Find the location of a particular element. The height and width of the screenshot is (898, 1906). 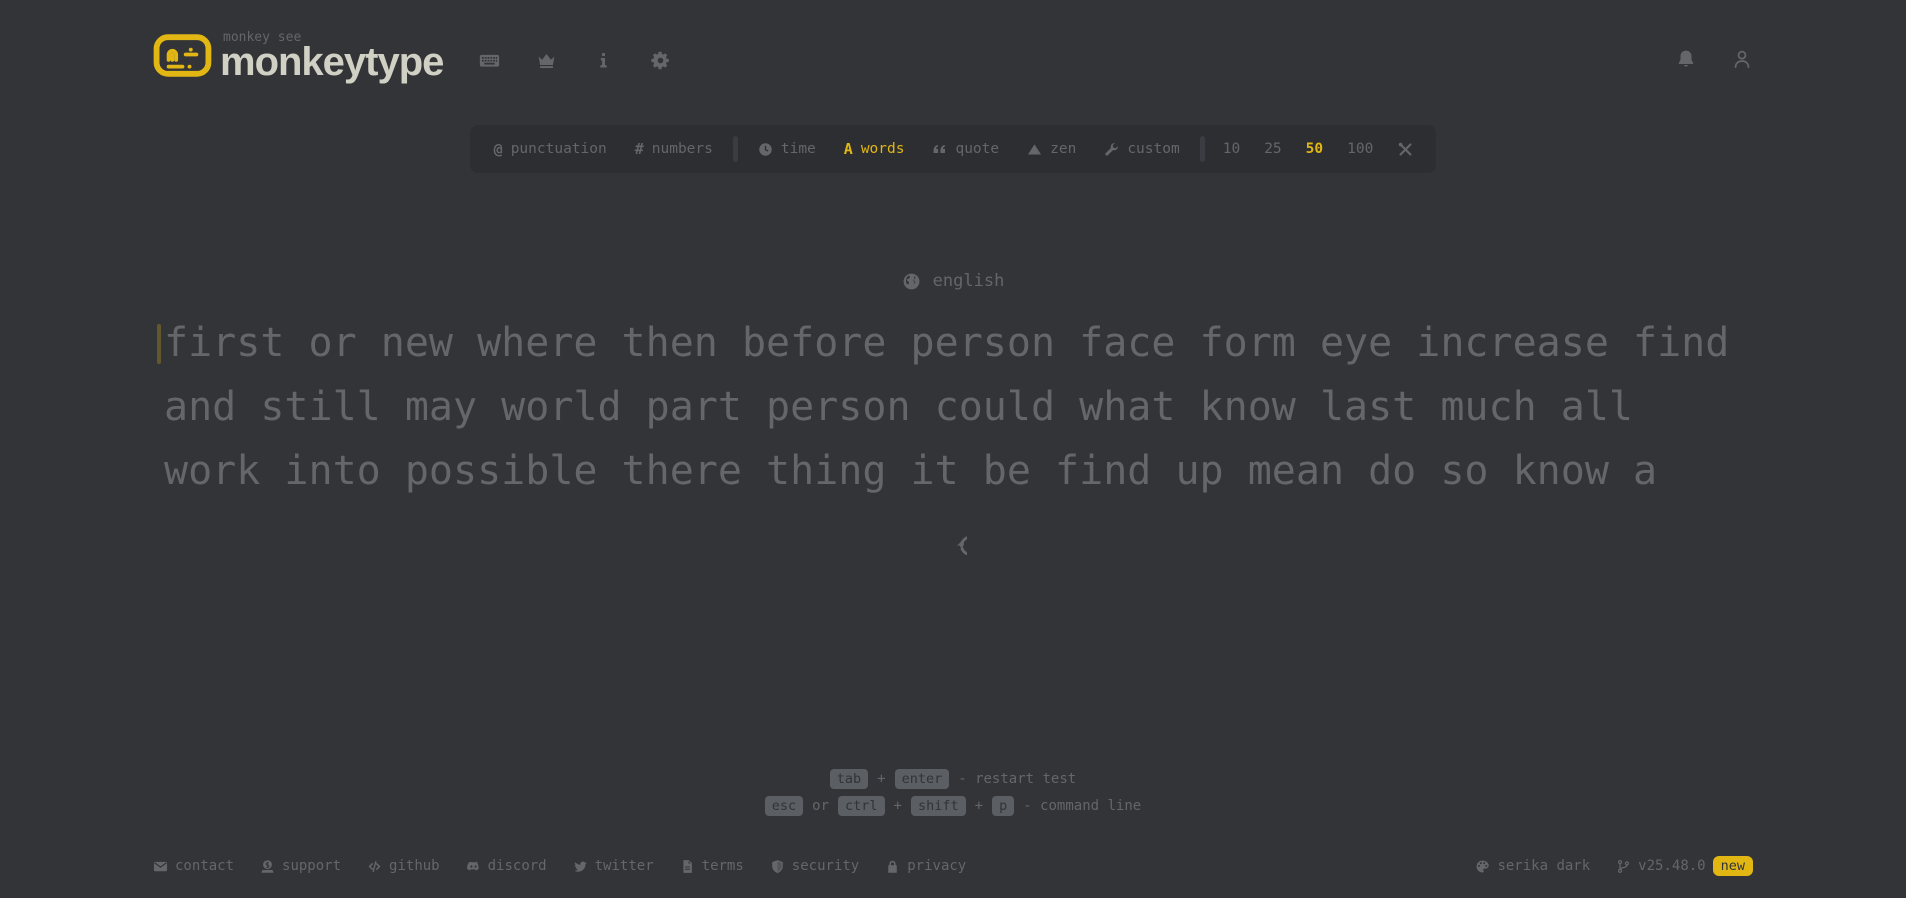

footer-right: serika dark v25.48.0 new is located at coordinates (1614, 866).